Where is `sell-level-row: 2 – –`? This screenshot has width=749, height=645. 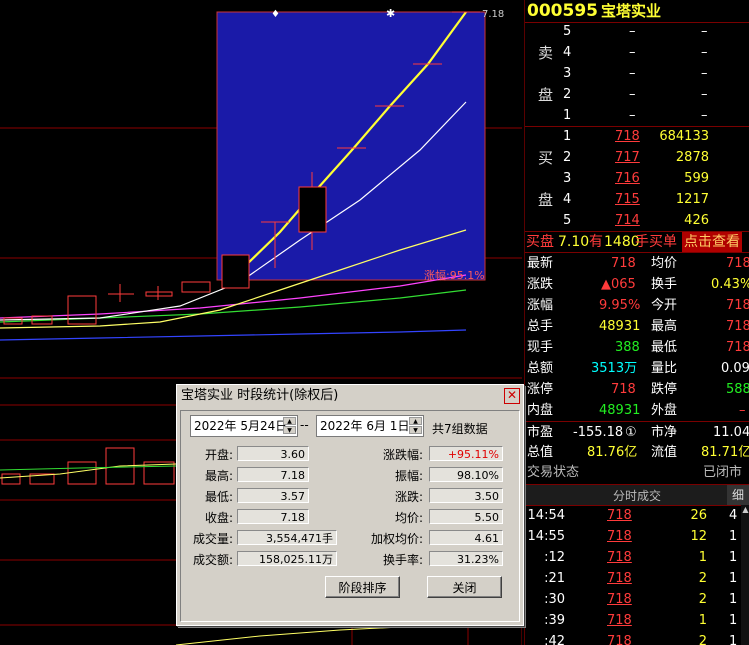 sell-level-row: 2 – – is located at coordinates (637, 95).